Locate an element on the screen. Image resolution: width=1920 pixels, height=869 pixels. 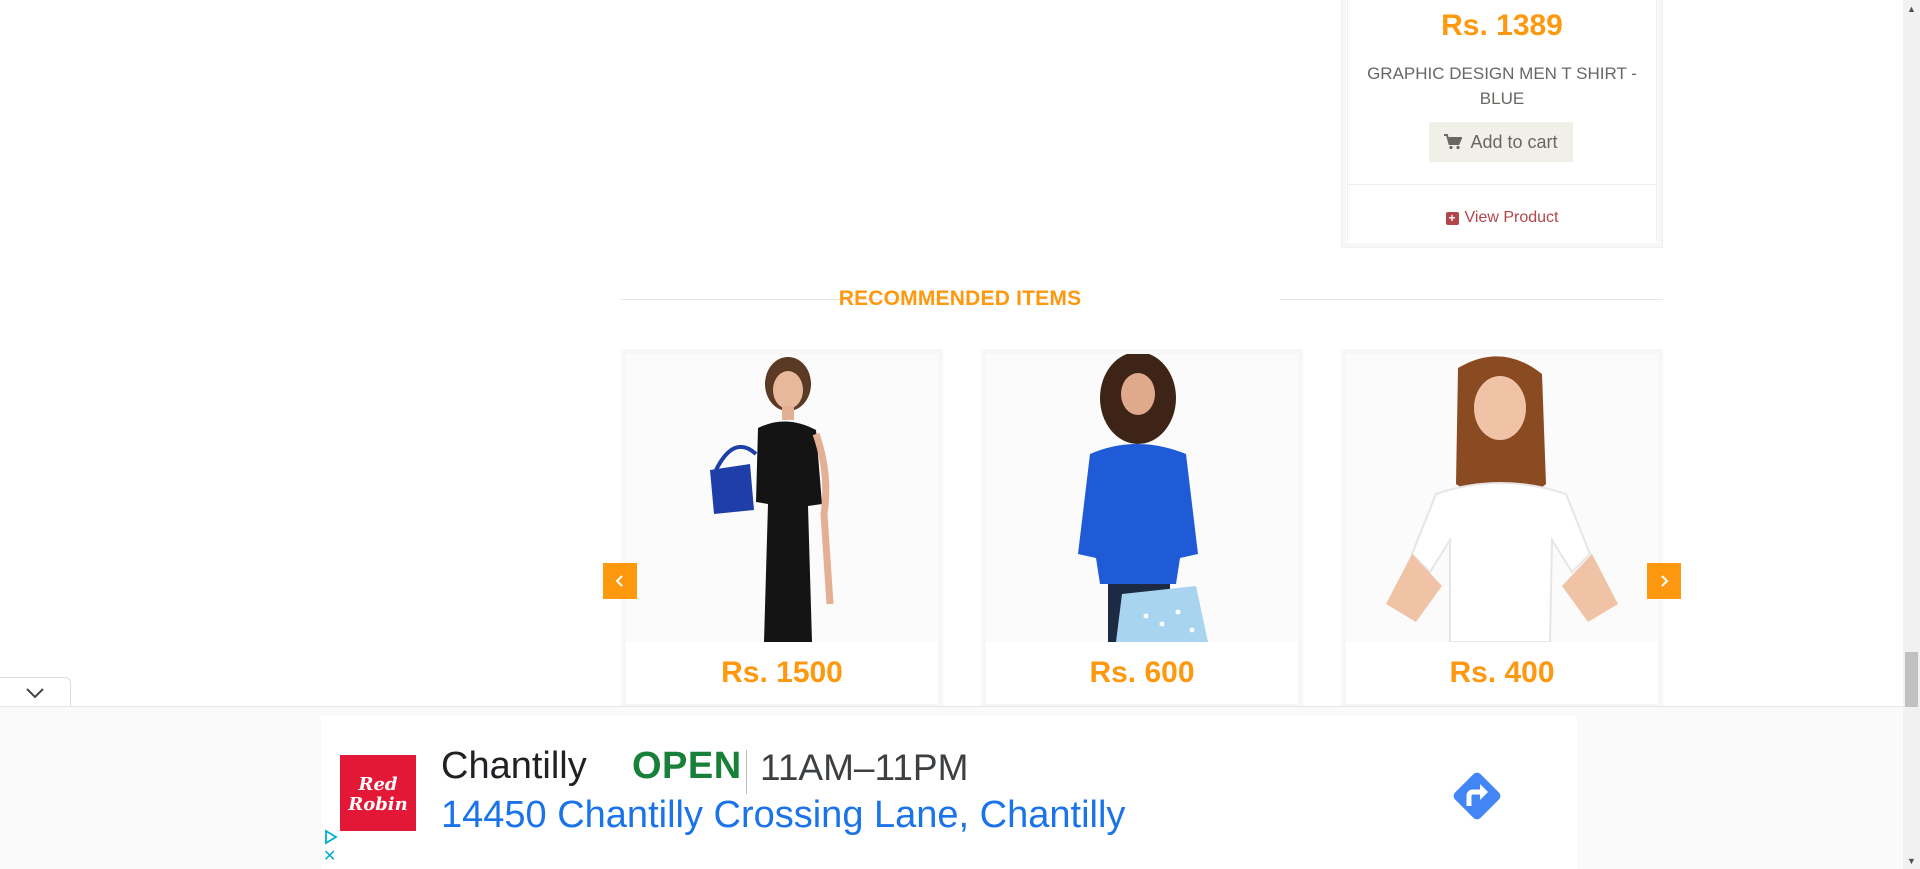
recommended-item-card: Rs. 600 is located at coordinates (1142, 529).